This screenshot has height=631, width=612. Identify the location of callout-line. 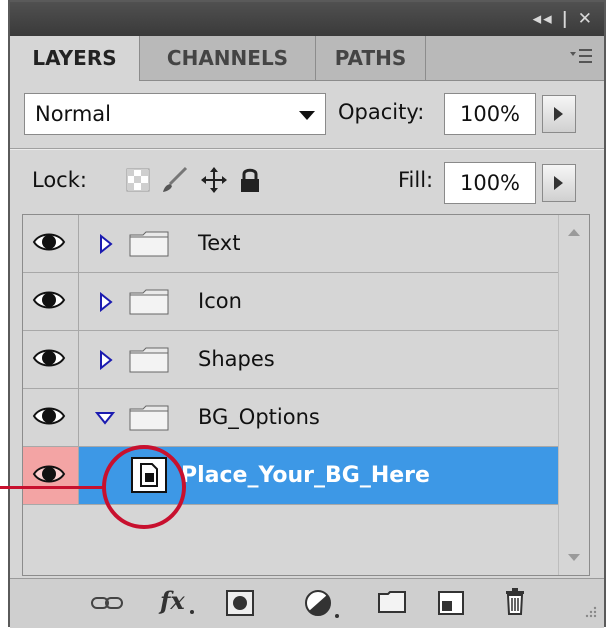
(52, 487).